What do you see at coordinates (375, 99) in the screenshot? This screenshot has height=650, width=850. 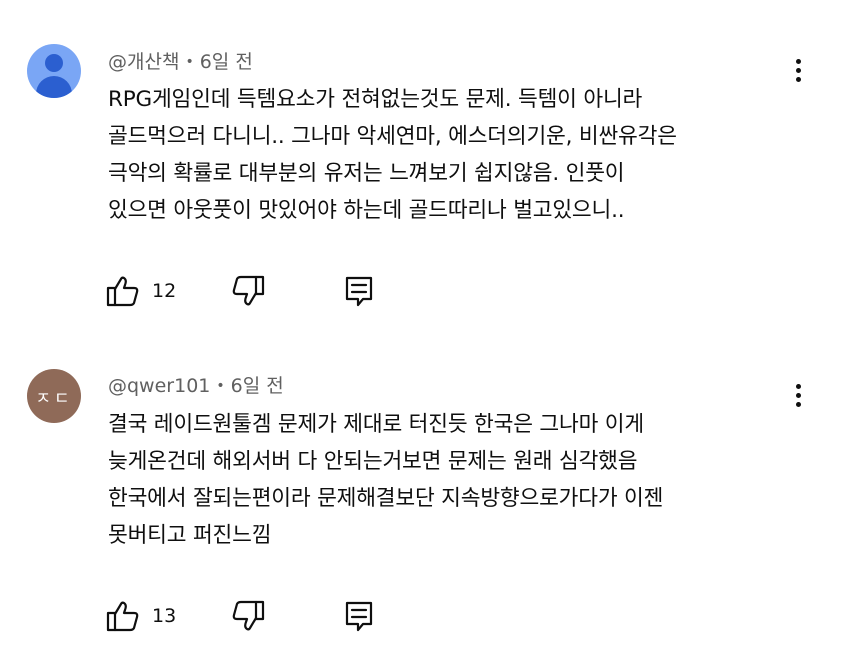 I see `comment-text-line: RPG게임인데 득템요소가 전혀없는것도 문제. 득템이 아니라` at bounding box center [375, 99].